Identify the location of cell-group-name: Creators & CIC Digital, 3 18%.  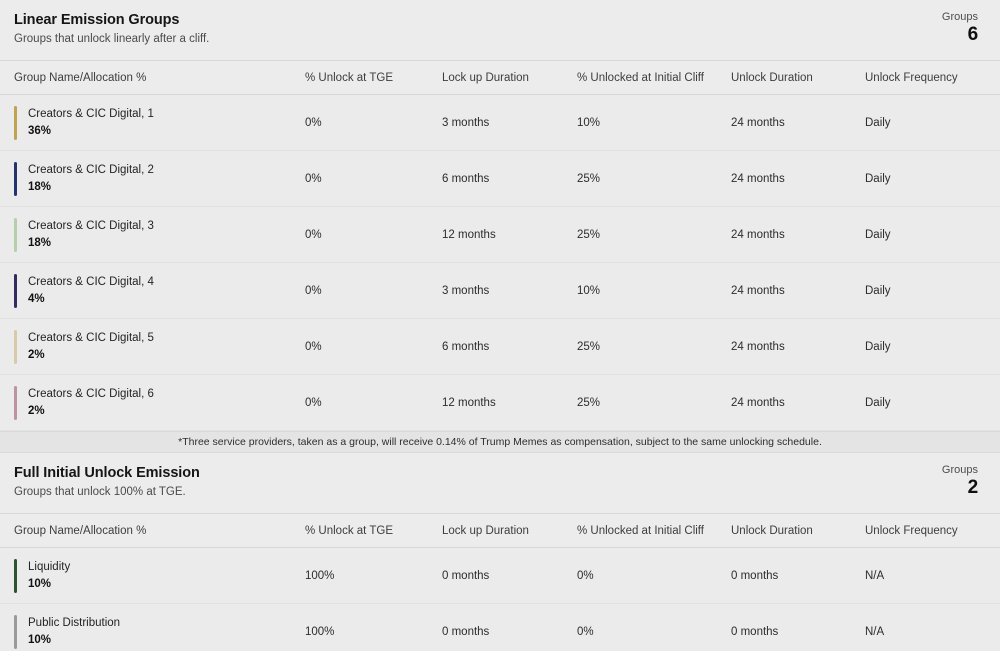
(152, 234).